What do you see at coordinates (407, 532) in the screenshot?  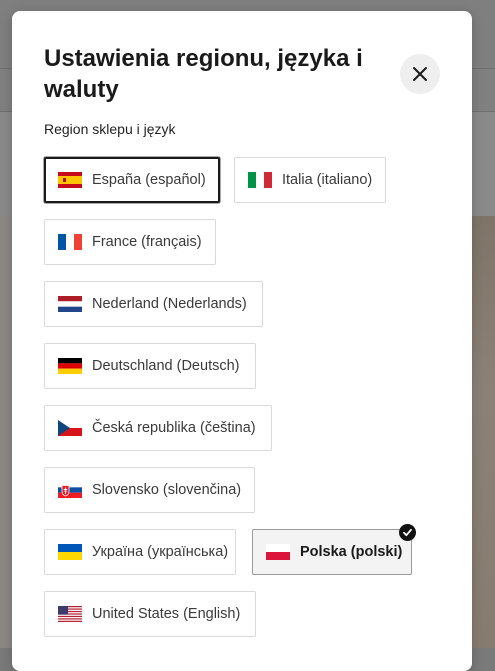 I see `selected-check-icon` at bounding box center [407, 532].